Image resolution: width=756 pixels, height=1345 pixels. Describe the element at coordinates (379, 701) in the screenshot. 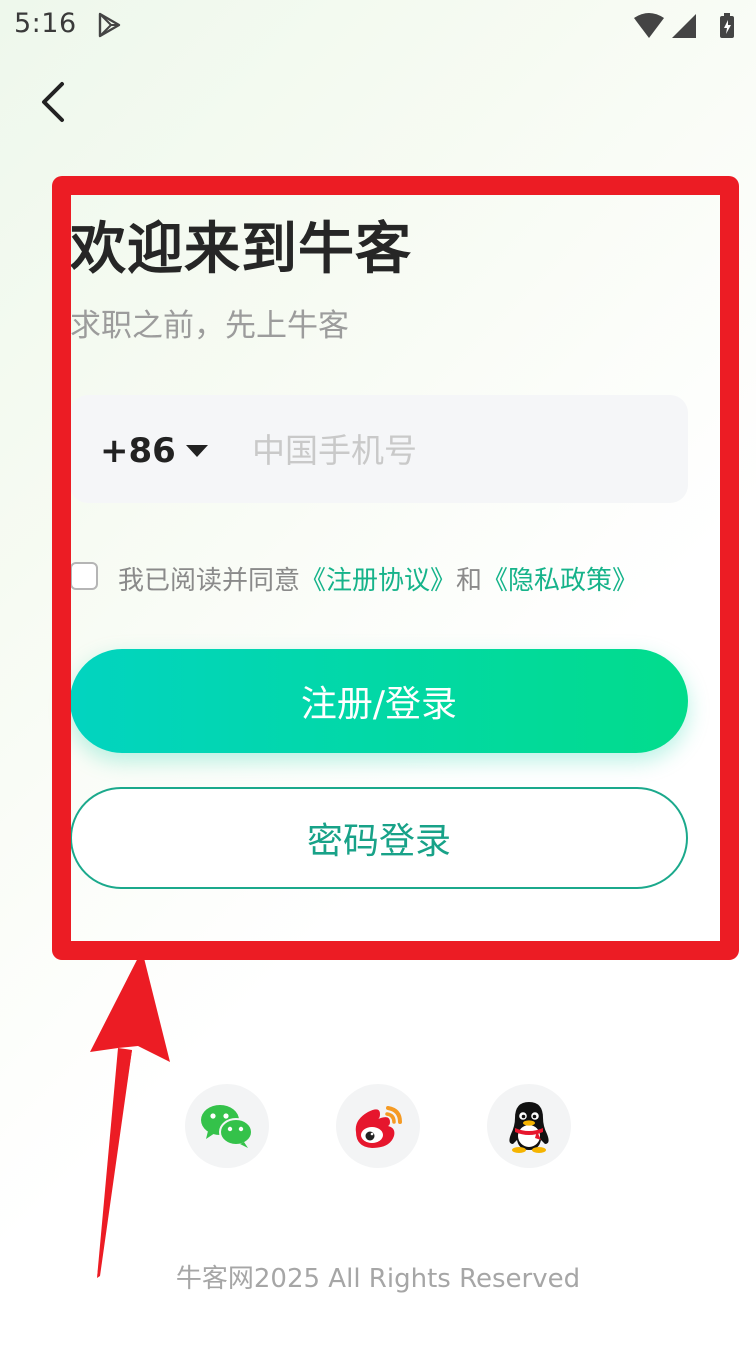

I see `register-login-button: 注册/登录` at that location.